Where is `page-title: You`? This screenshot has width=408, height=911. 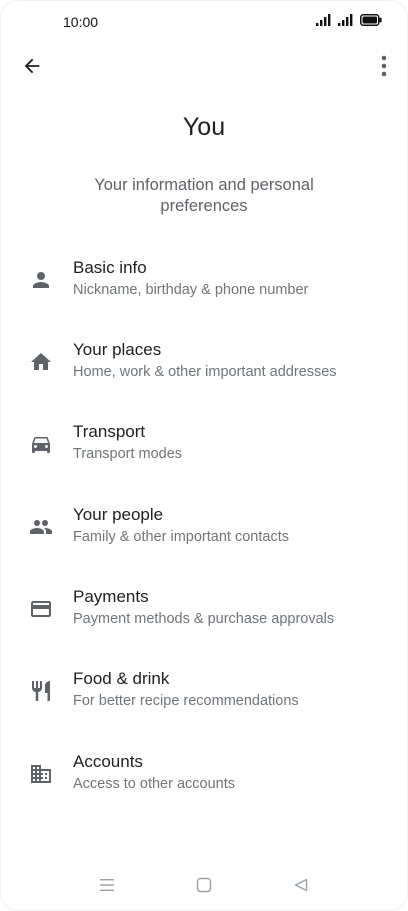 page-title: You is located at coordinates (204, 127).